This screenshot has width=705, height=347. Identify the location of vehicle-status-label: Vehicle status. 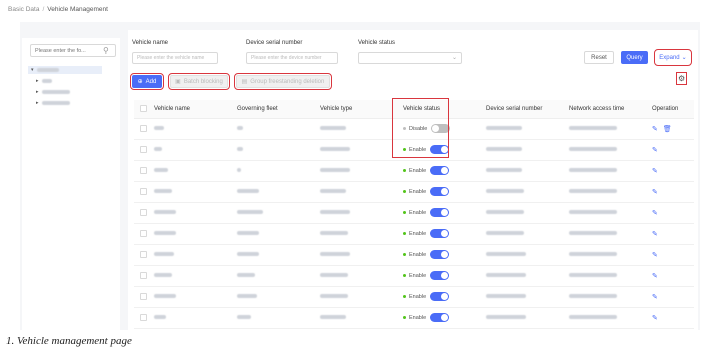
(377, 43).